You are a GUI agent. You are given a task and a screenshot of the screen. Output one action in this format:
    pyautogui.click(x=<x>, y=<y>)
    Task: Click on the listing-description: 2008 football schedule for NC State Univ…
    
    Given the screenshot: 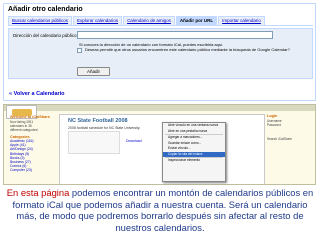 What is the action you would take?
    pyautogui.click(x=104, y=128)
    